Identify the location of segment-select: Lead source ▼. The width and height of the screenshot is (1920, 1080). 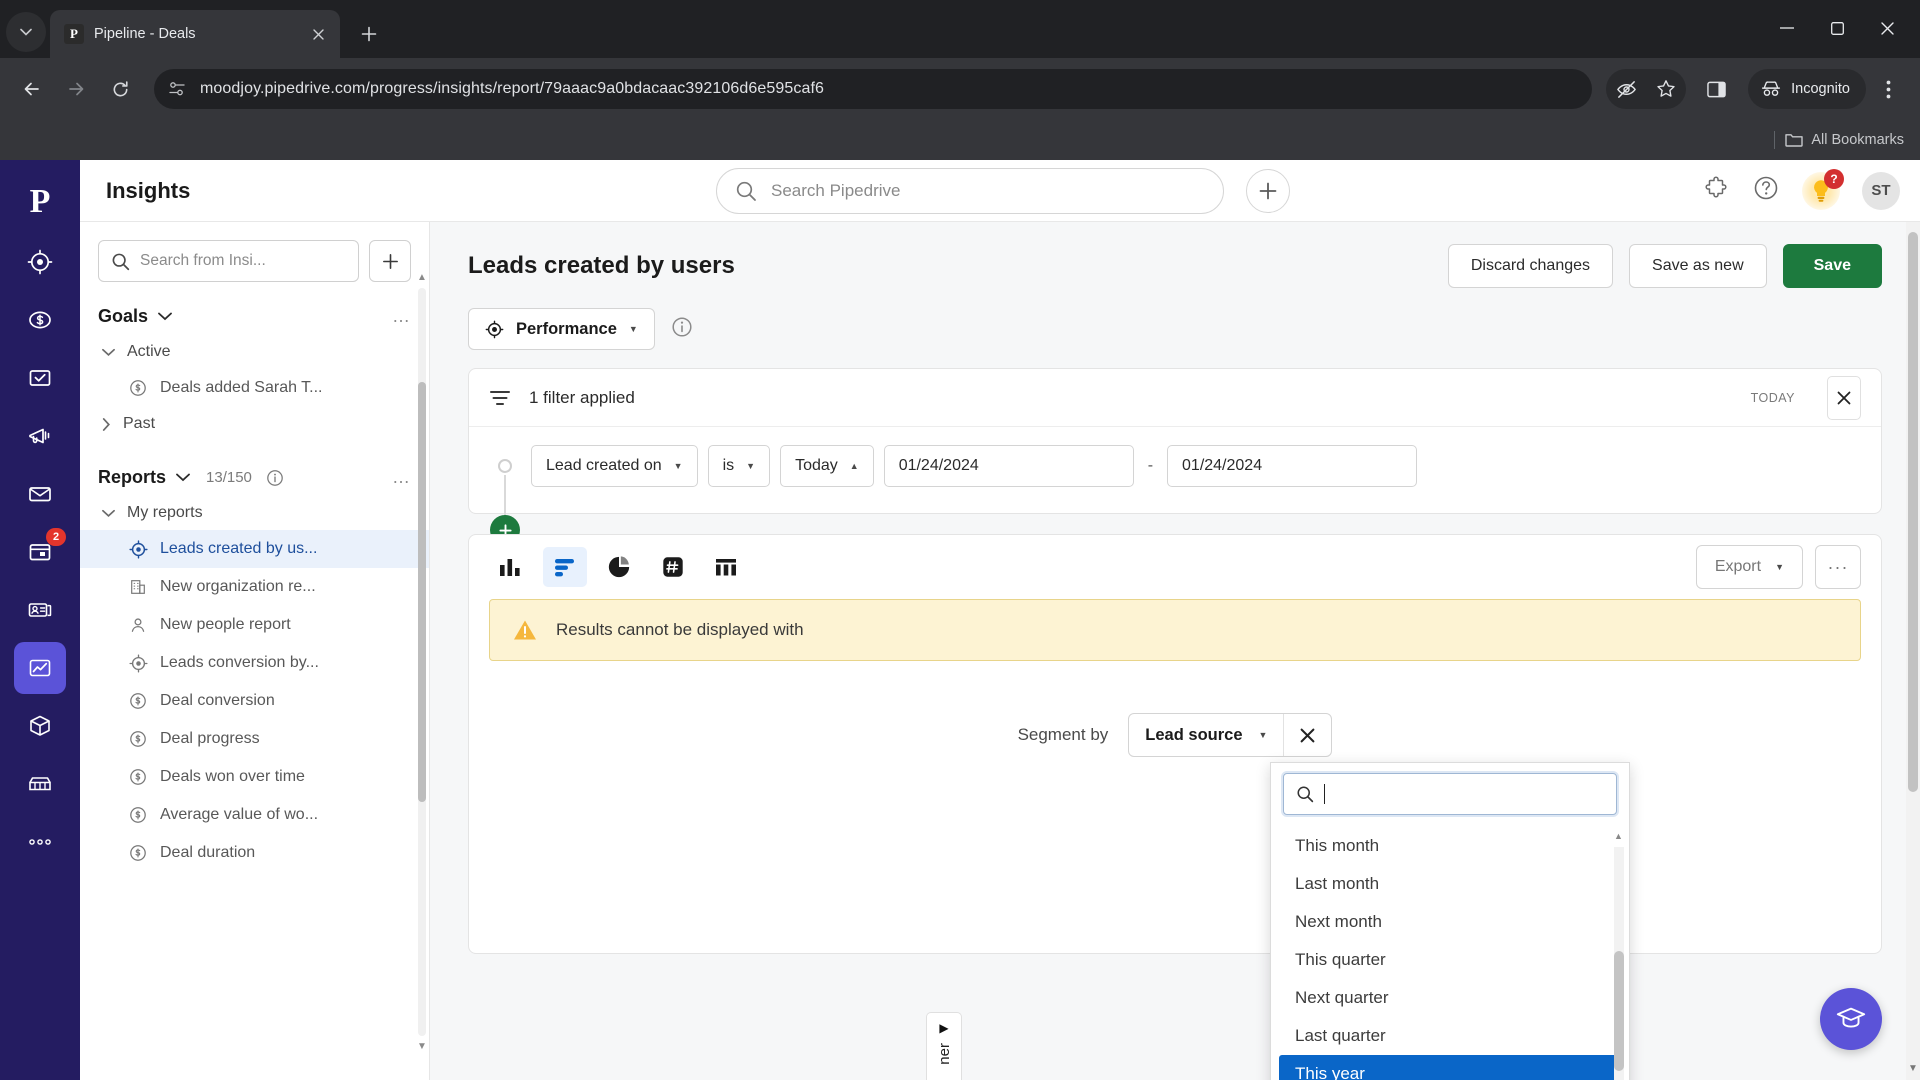
(1230, 735).